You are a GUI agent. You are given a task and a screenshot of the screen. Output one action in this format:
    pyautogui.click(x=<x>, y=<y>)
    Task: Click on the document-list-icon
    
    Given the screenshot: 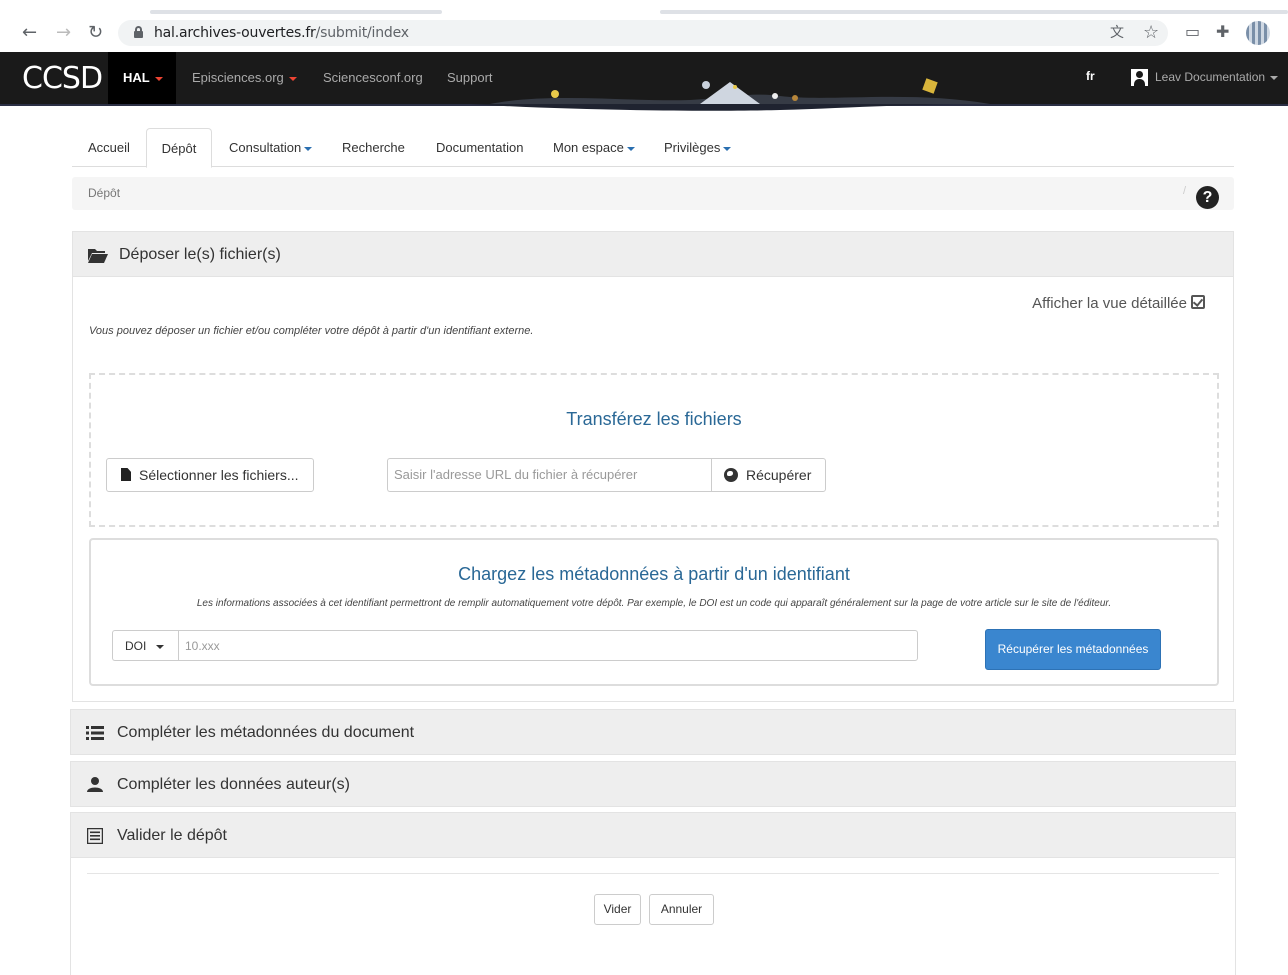 What is the action you would take?
    pyautogui.click(x=95, y=836)
    